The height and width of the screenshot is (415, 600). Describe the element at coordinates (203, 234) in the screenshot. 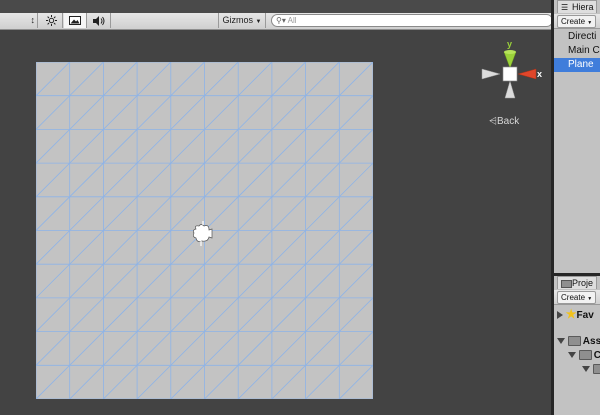

I see `camera-gizmo-icon` at that location.